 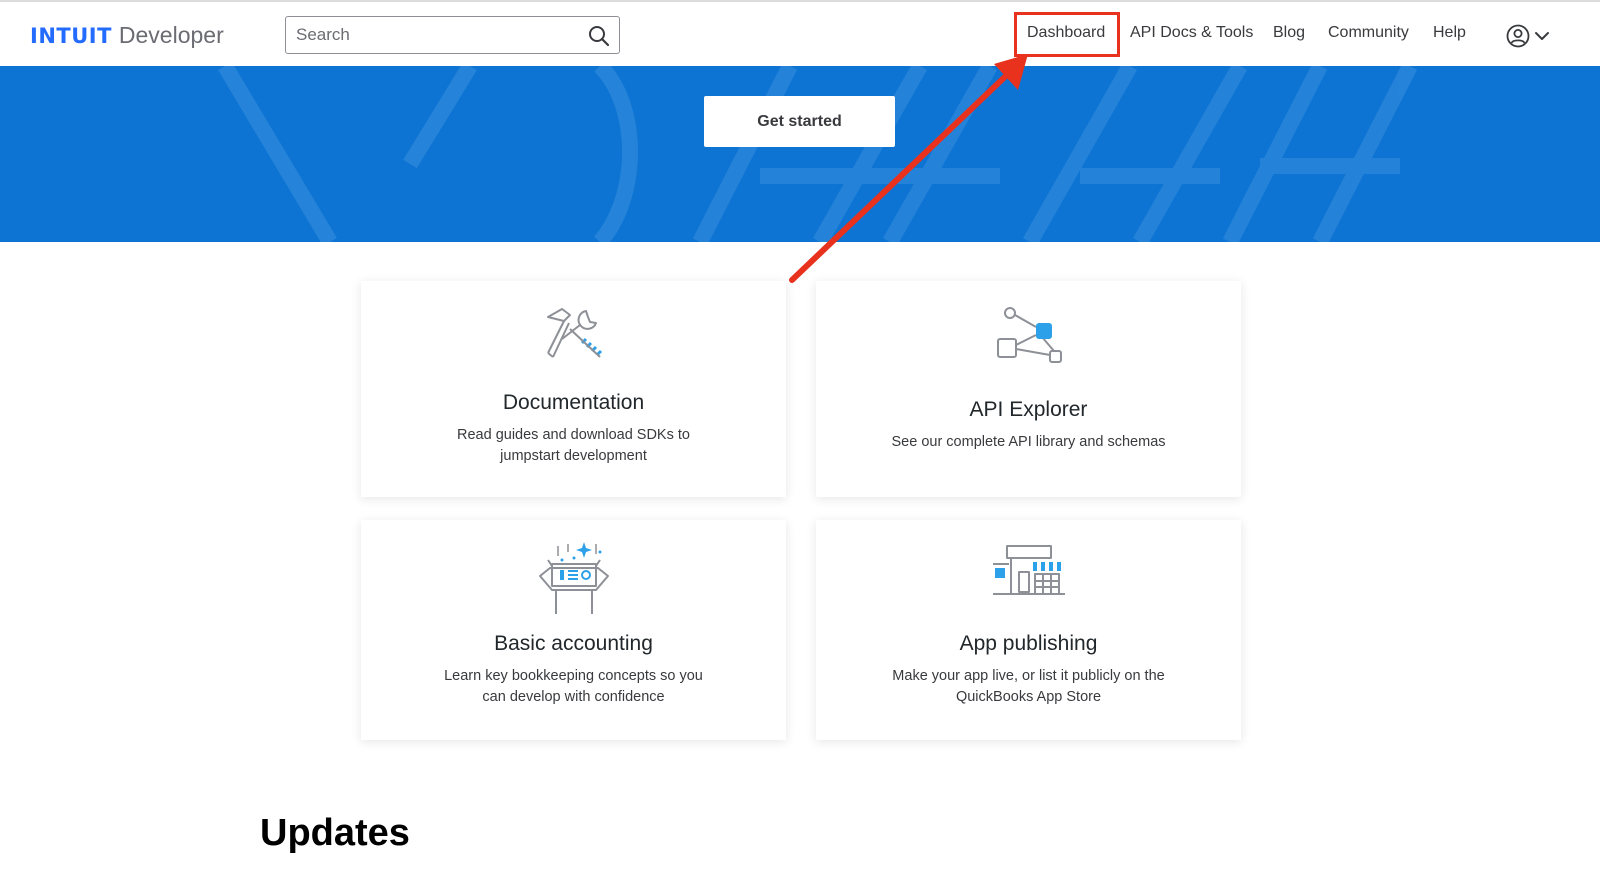 What do you see at coordinates (1449, 36) in the screenshot?
I see `nav-link-help: Help` at bounding box center [1449, 36].